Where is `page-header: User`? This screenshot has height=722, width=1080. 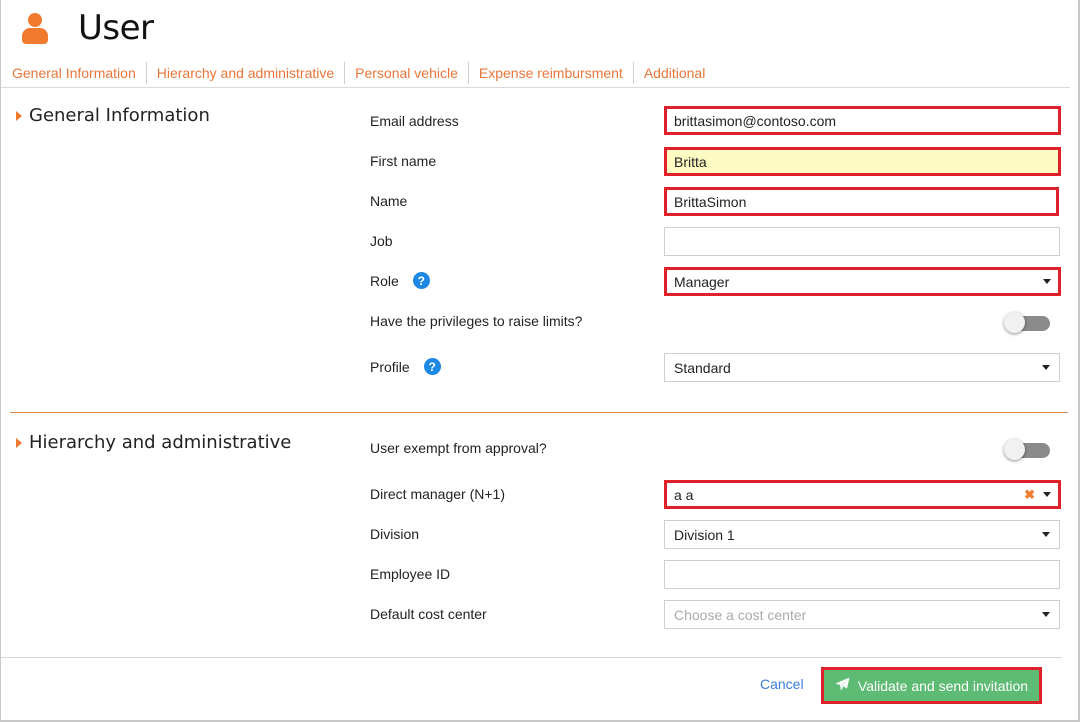
page-header: User is located at coordinates (87, 28).